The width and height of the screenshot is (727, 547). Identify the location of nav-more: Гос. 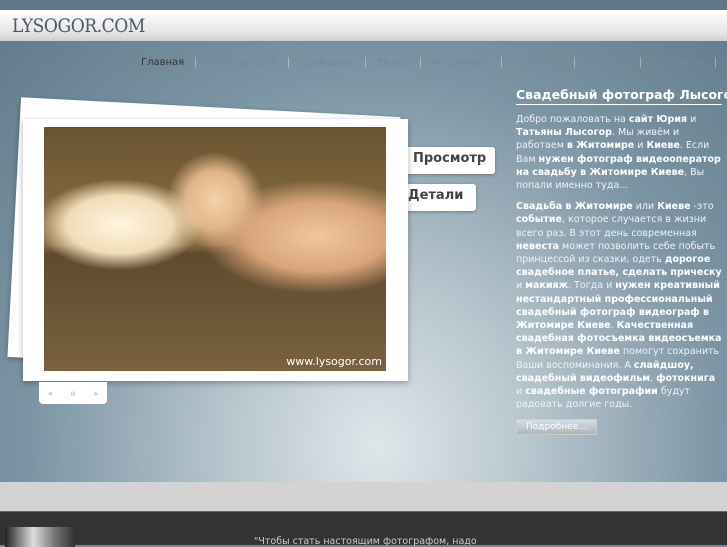
(721, 62).